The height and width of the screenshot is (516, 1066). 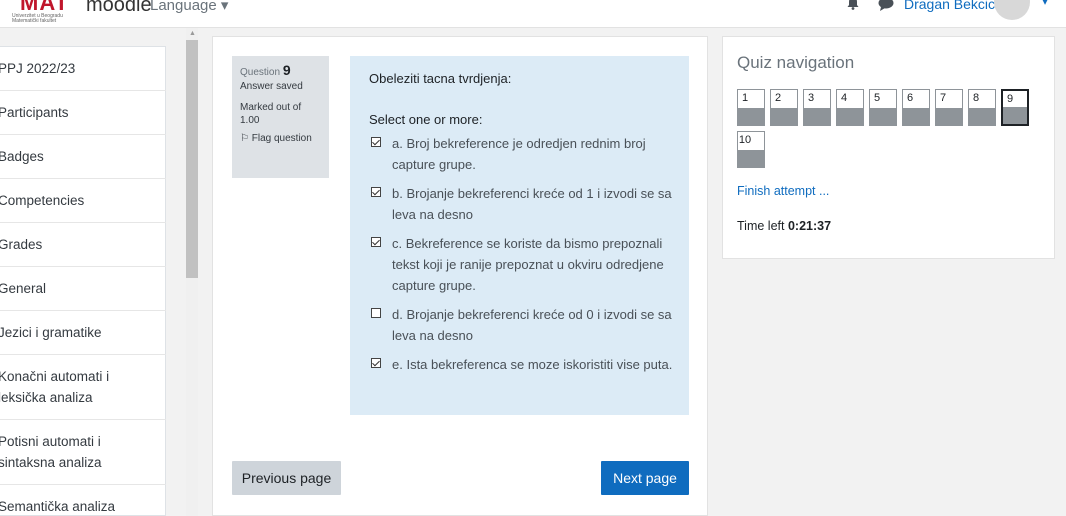 What do you see at coordinates (645, 478) in the screenshot?
I see `next-page-button: Next page` at bounding box center [645, 478].